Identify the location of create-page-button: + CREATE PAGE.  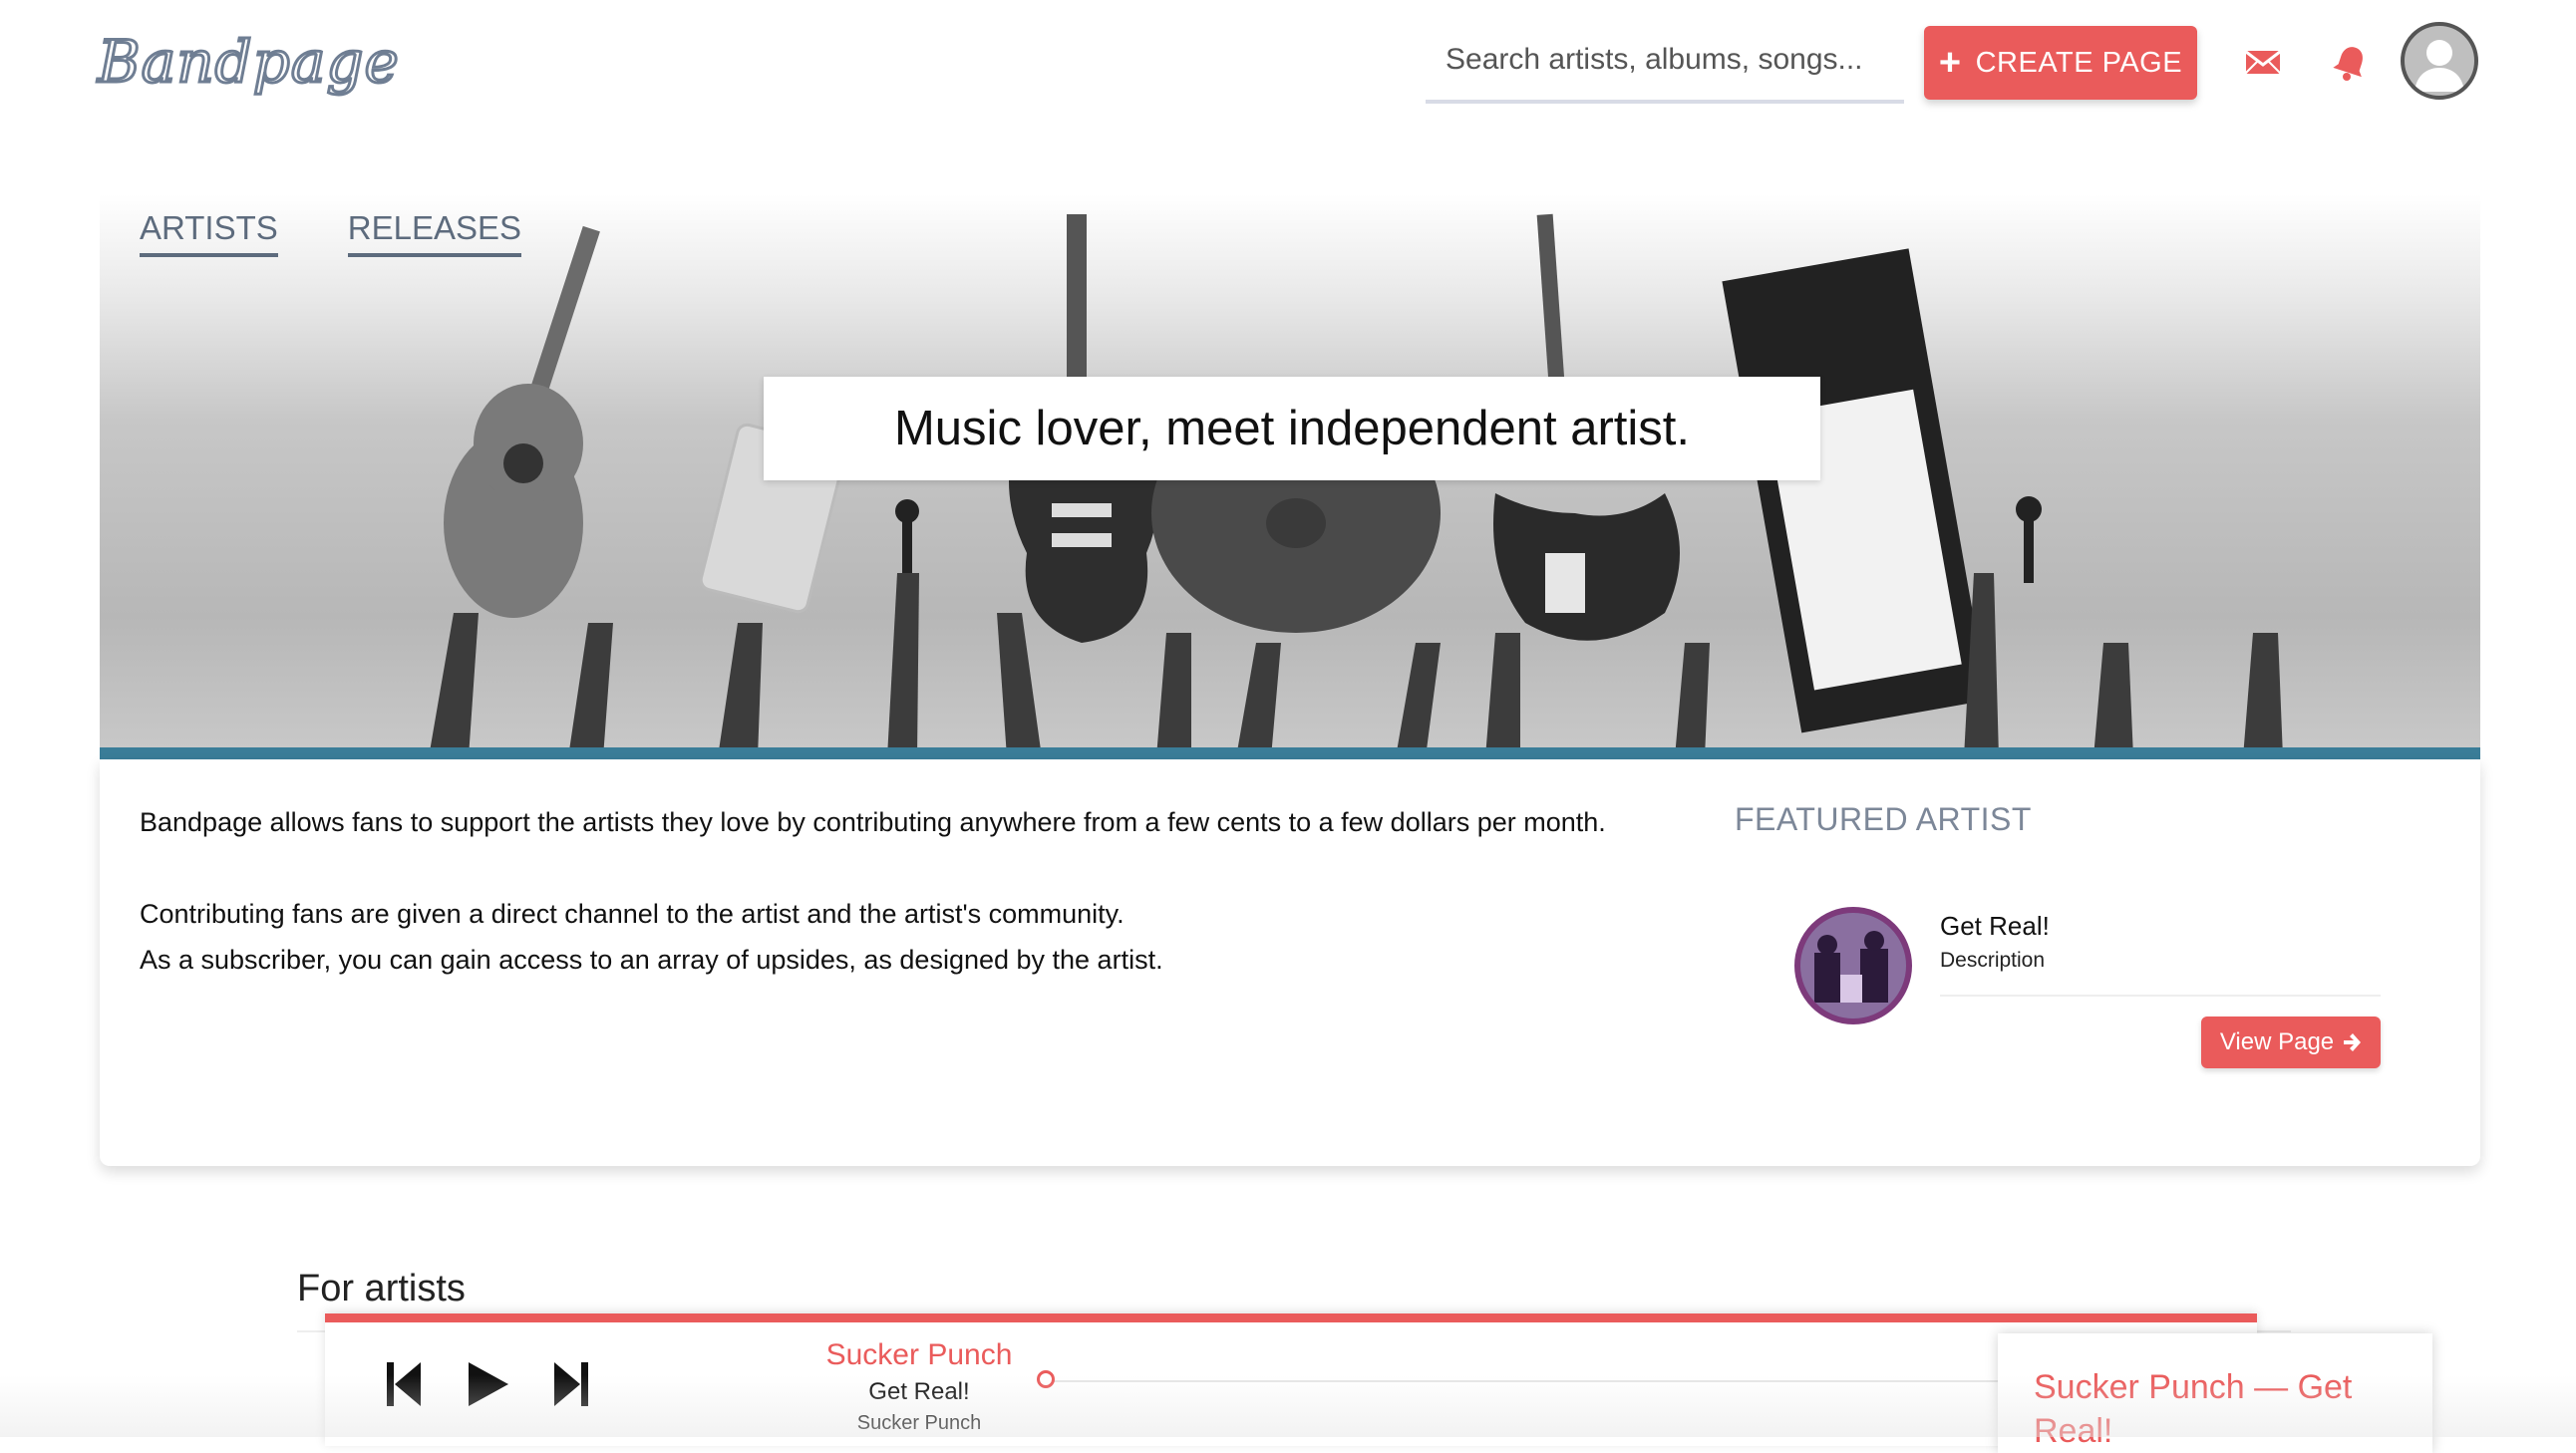
(2060, 63).